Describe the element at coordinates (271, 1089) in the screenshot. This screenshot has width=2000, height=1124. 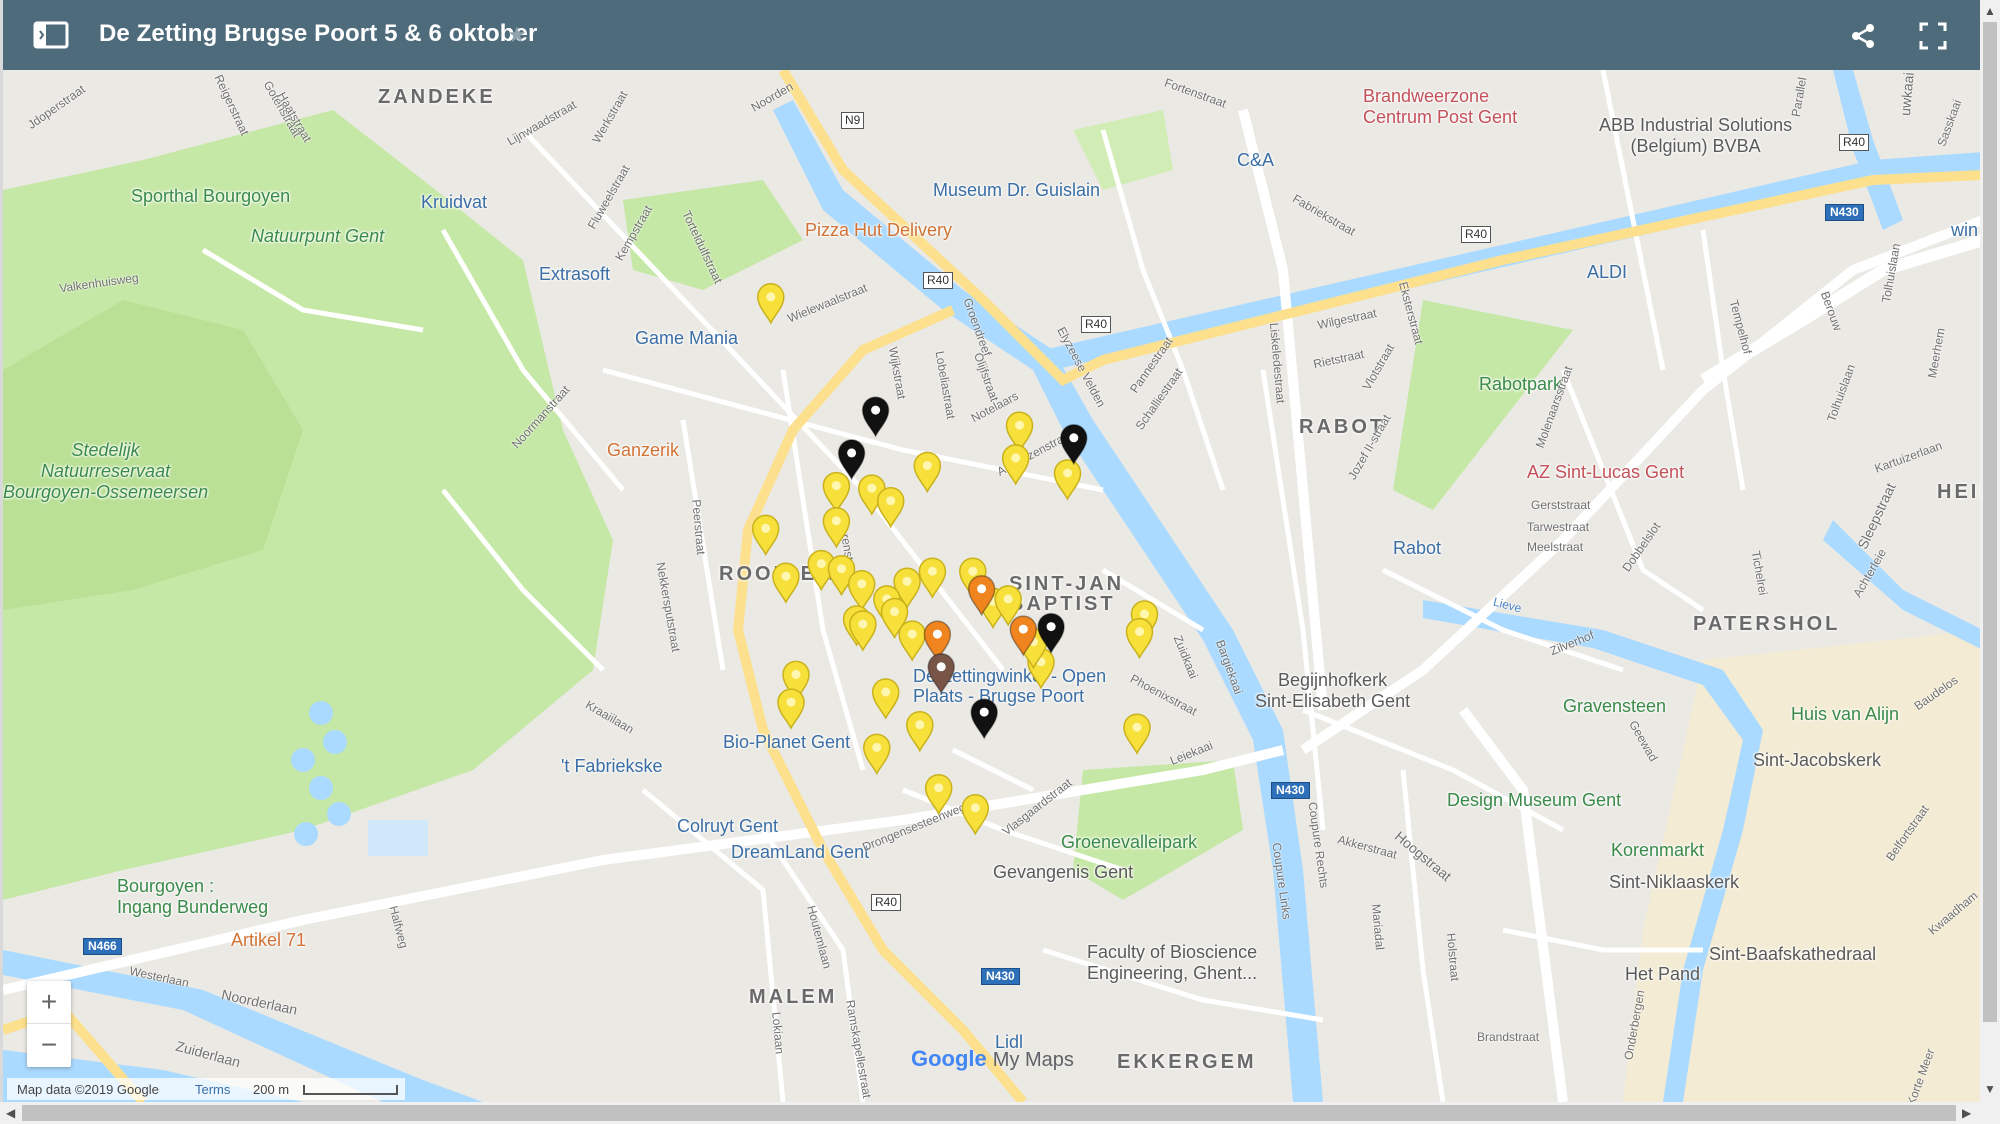
I see `scale-text: 200 m` at that location.